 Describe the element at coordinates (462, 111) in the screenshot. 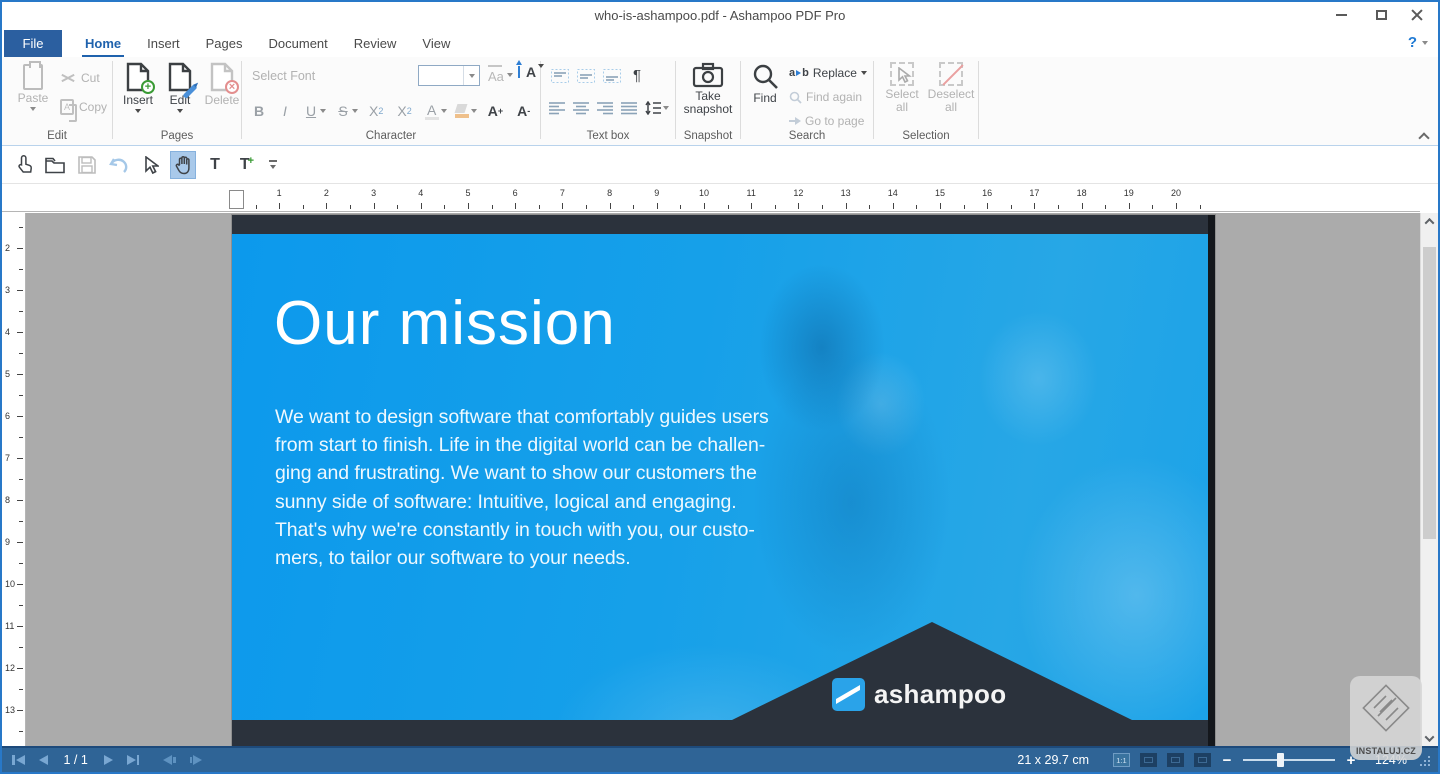

I see `highlight-button` at that location.